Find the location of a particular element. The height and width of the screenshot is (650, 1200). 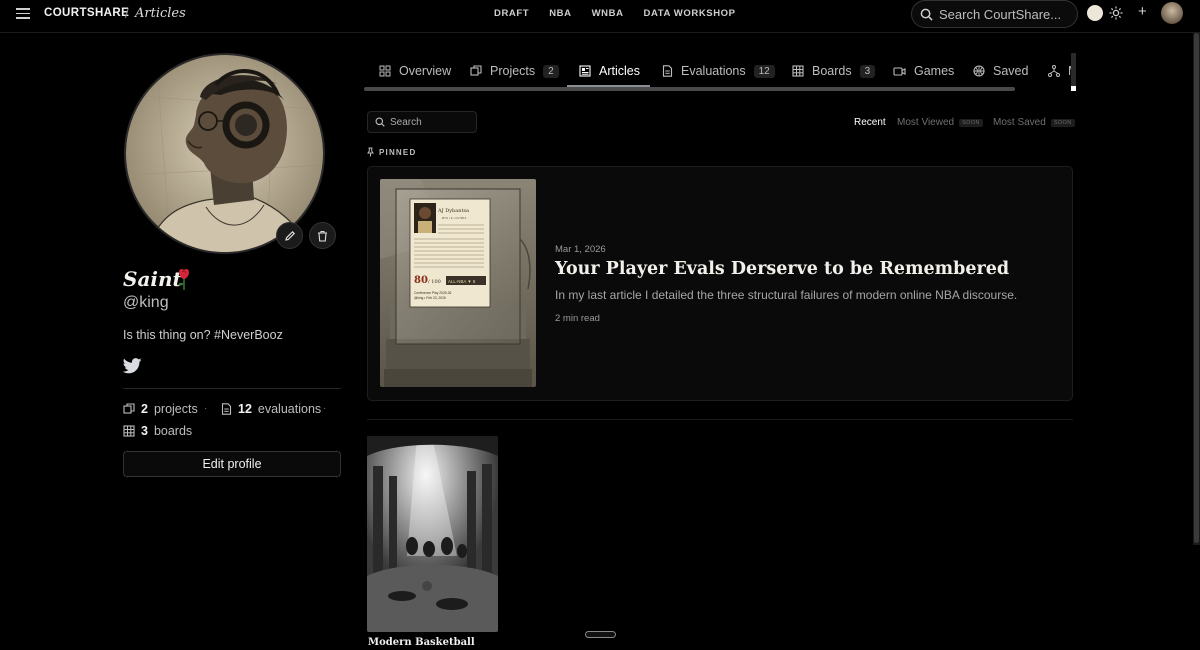

rose-emoji-icon is located at coordinates (183, 279).